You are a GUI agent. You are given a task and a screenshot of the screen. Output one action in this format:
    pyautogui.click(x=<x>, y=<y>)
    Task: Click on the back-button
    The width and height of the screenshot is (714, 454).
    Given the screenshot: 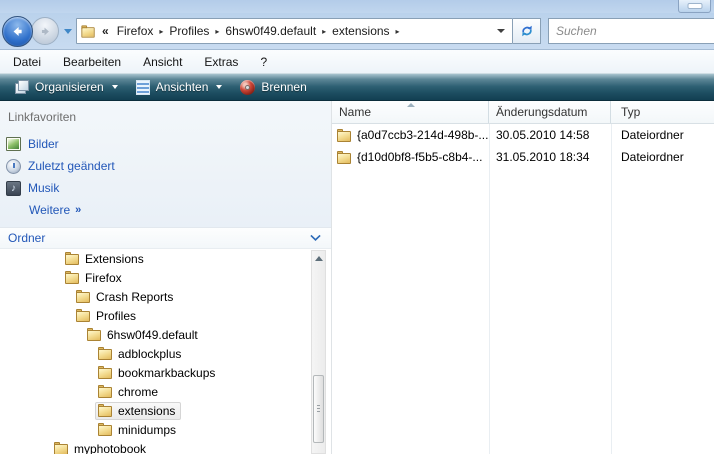 What is the action you would take?
    pyautogui.click(x=17, y=31)
    